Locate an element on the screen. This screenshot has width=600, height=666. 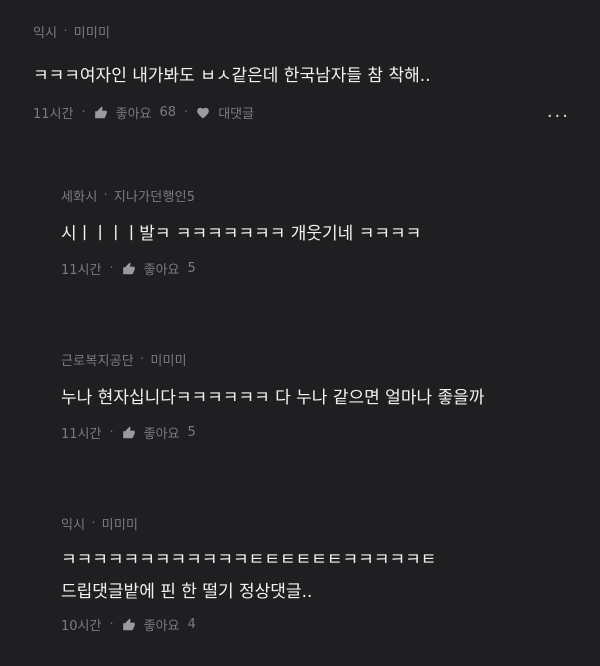
comment-text-line-2: 드립댓글밭에 핀 한 떨기 정상댓글.. is located at coordinates (187, 592).